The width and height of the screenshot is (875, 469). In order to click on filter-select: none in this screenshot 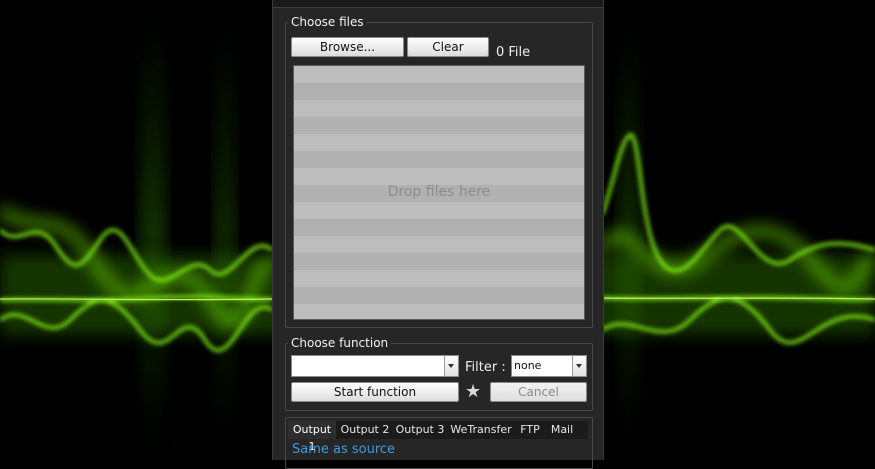, I will do `click(549, 366)`.